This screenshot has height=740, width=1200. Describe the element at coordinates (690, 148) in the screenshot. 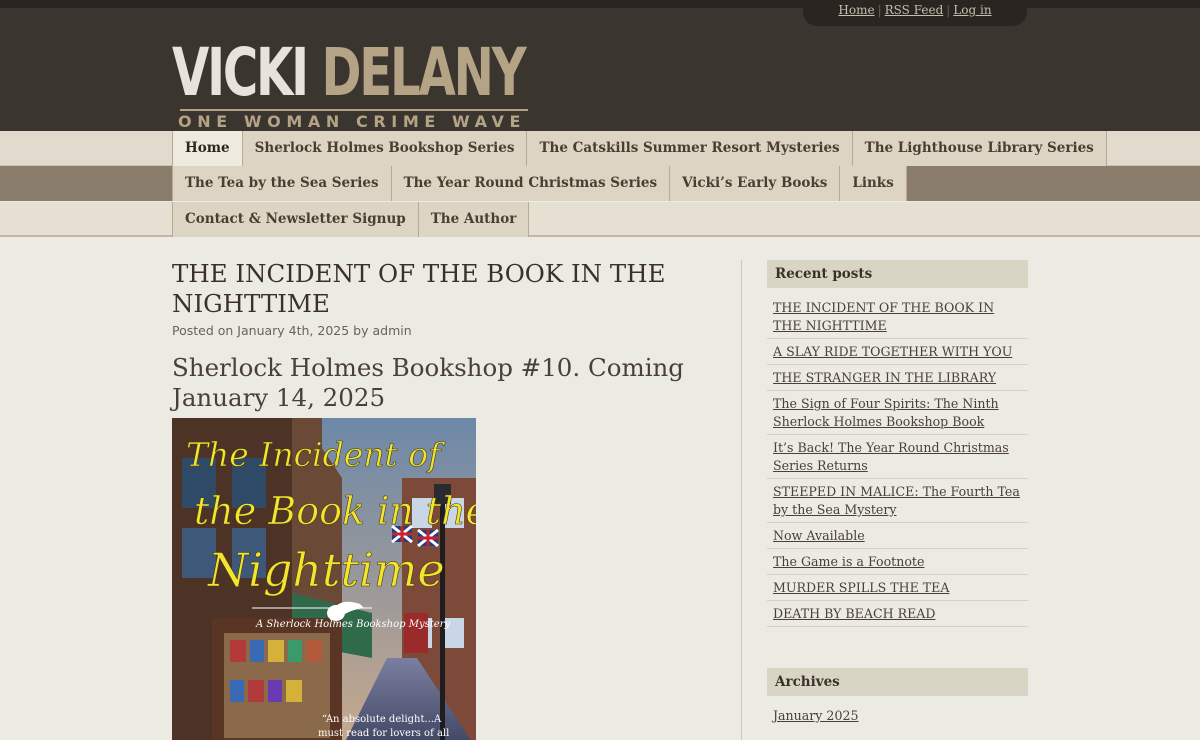

I see `nav-item-catskills-summer-resort-mysteries: The Catskills Summer Resort Mysteries` at that location.